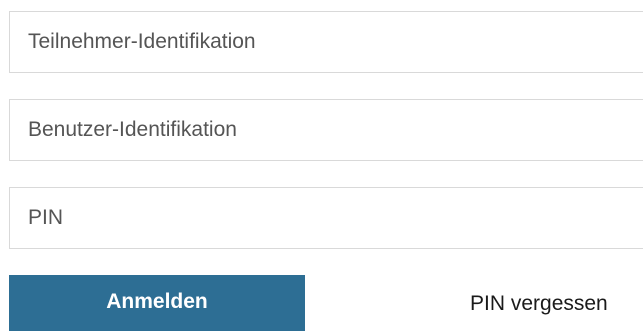  I want to click on login-button: Anmelden, so click(157, 303).